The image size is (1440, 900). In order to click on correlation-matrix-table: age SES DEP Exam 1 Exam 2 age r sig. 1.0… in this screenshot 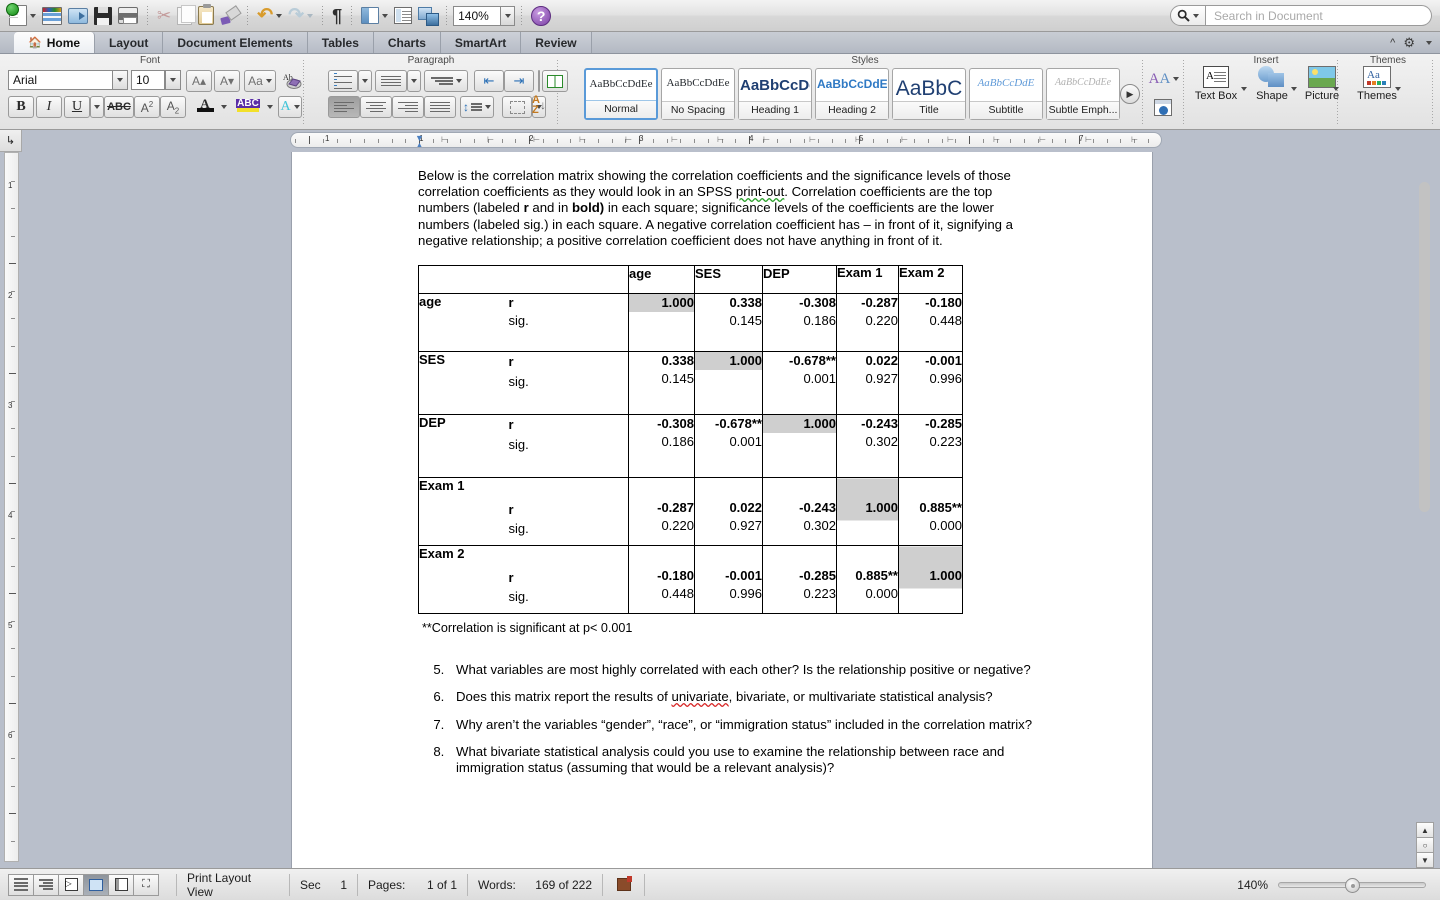, I will do `click(690, 440)`.